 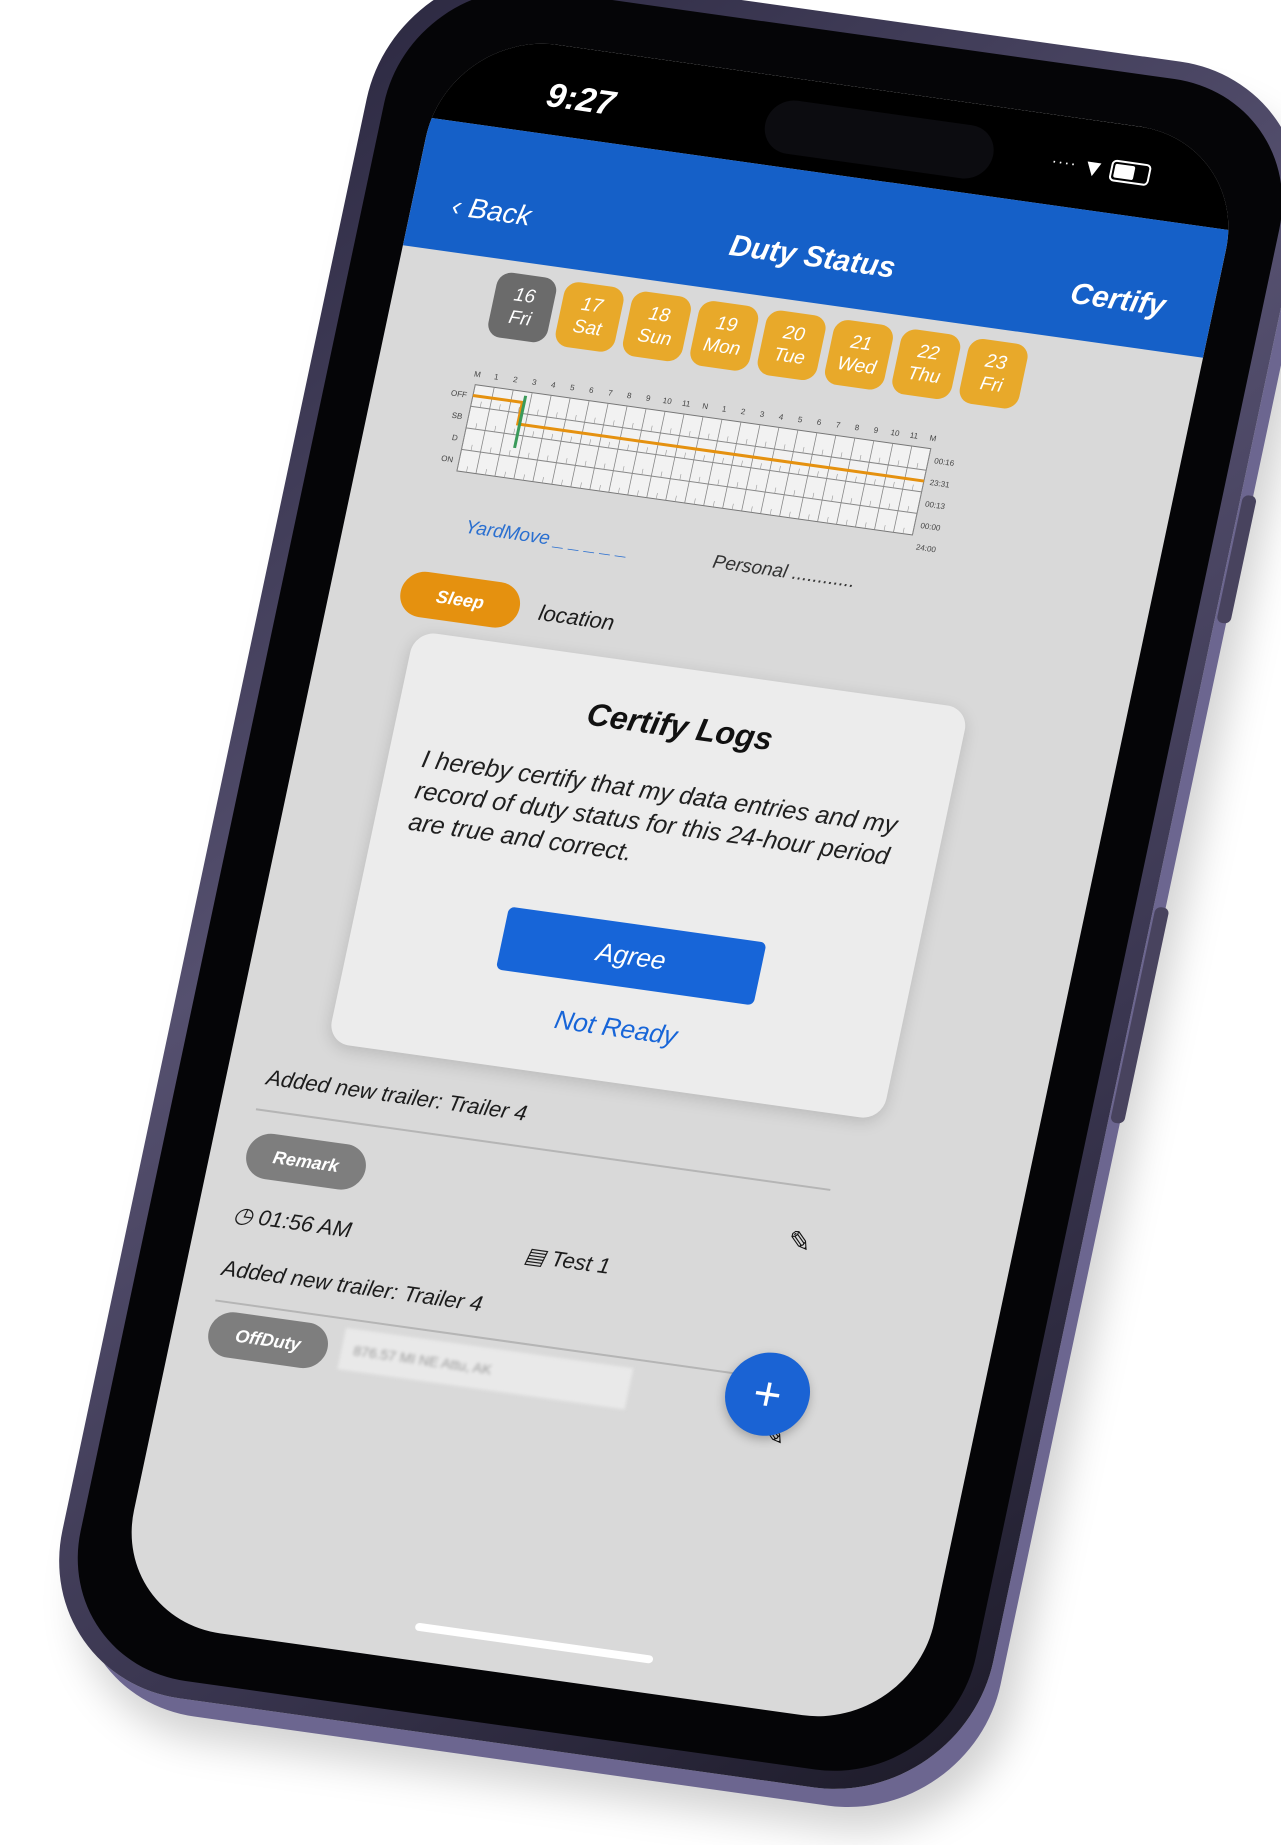 I want to click on day-number: 18, so click(x=659, y=315).